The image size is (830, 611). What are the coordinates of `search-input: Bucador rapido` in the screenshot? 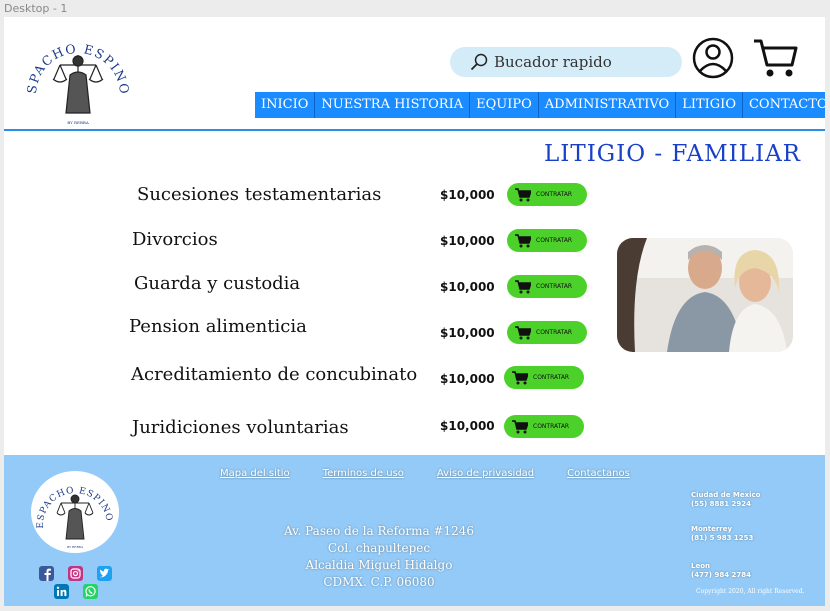 It's located at (566, 62).